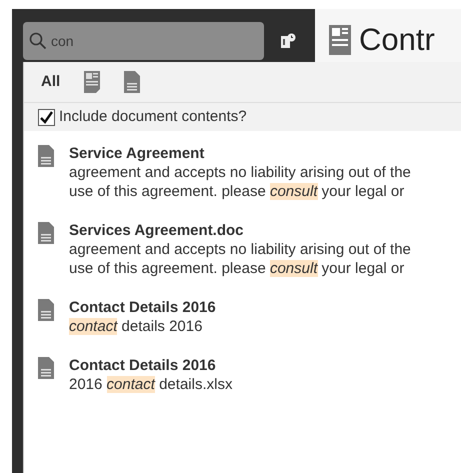 The height and width of the screenshot is (473, 461). Describe the element at coordinates (150, 384) in the screenshot. I see `result-snippet: 2016 contact details.xlsx` at that location.